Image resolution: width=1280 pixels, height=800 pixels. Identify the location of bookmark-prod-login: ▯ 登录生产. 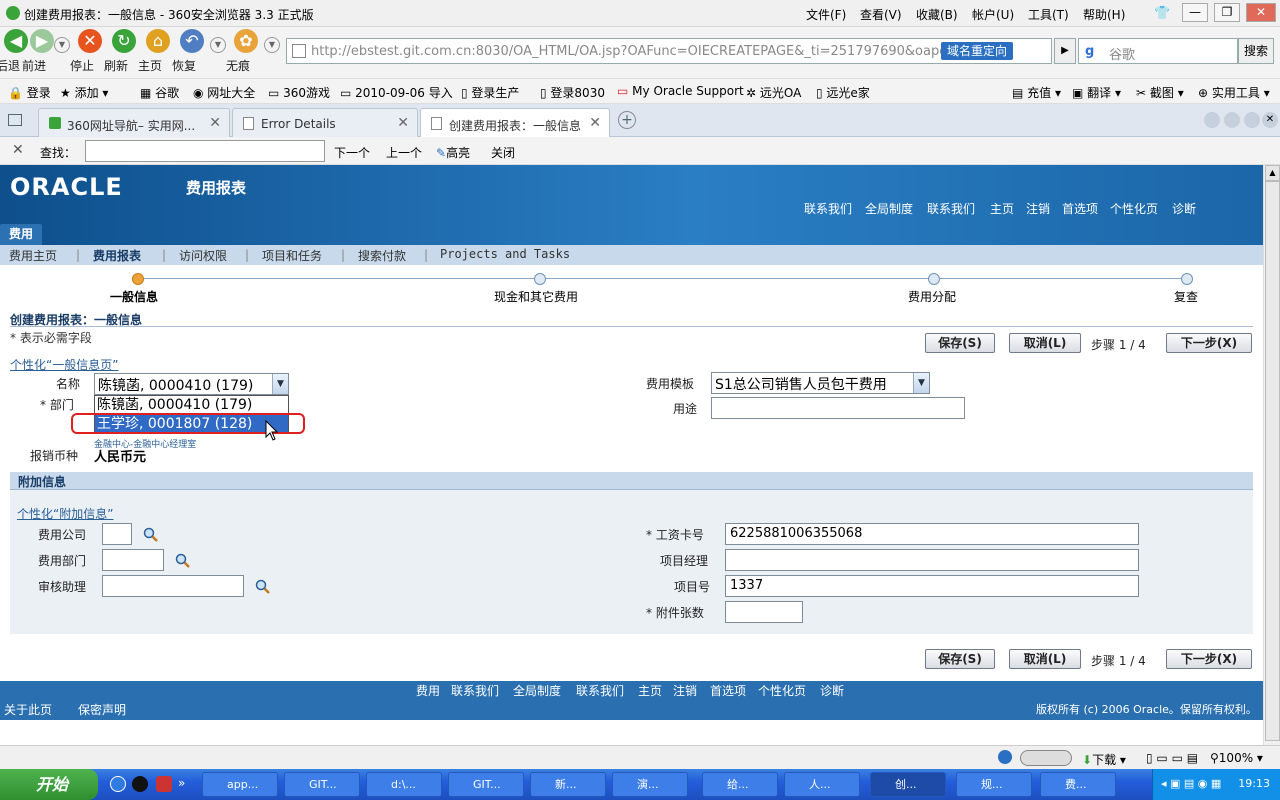
(490, 92).